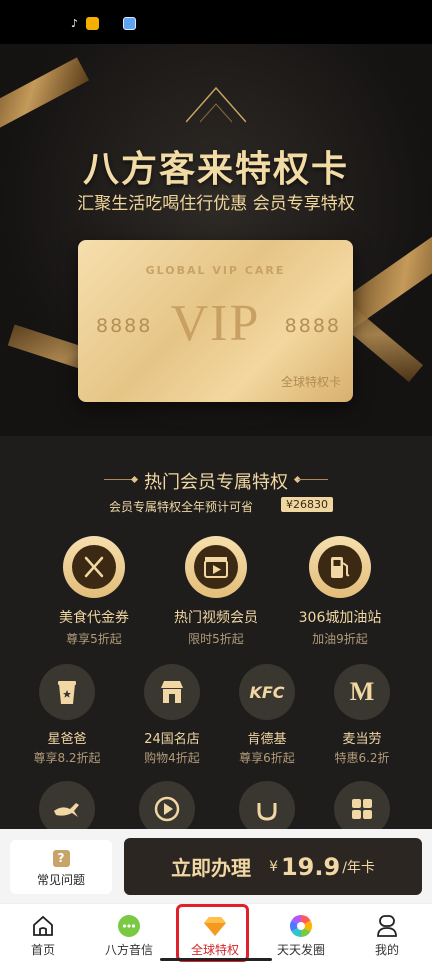 The width and height of the screenshot is (432, 964). Describe the element at coordinates (43, 926) in the screenshot. I see `home-icon` at that location.